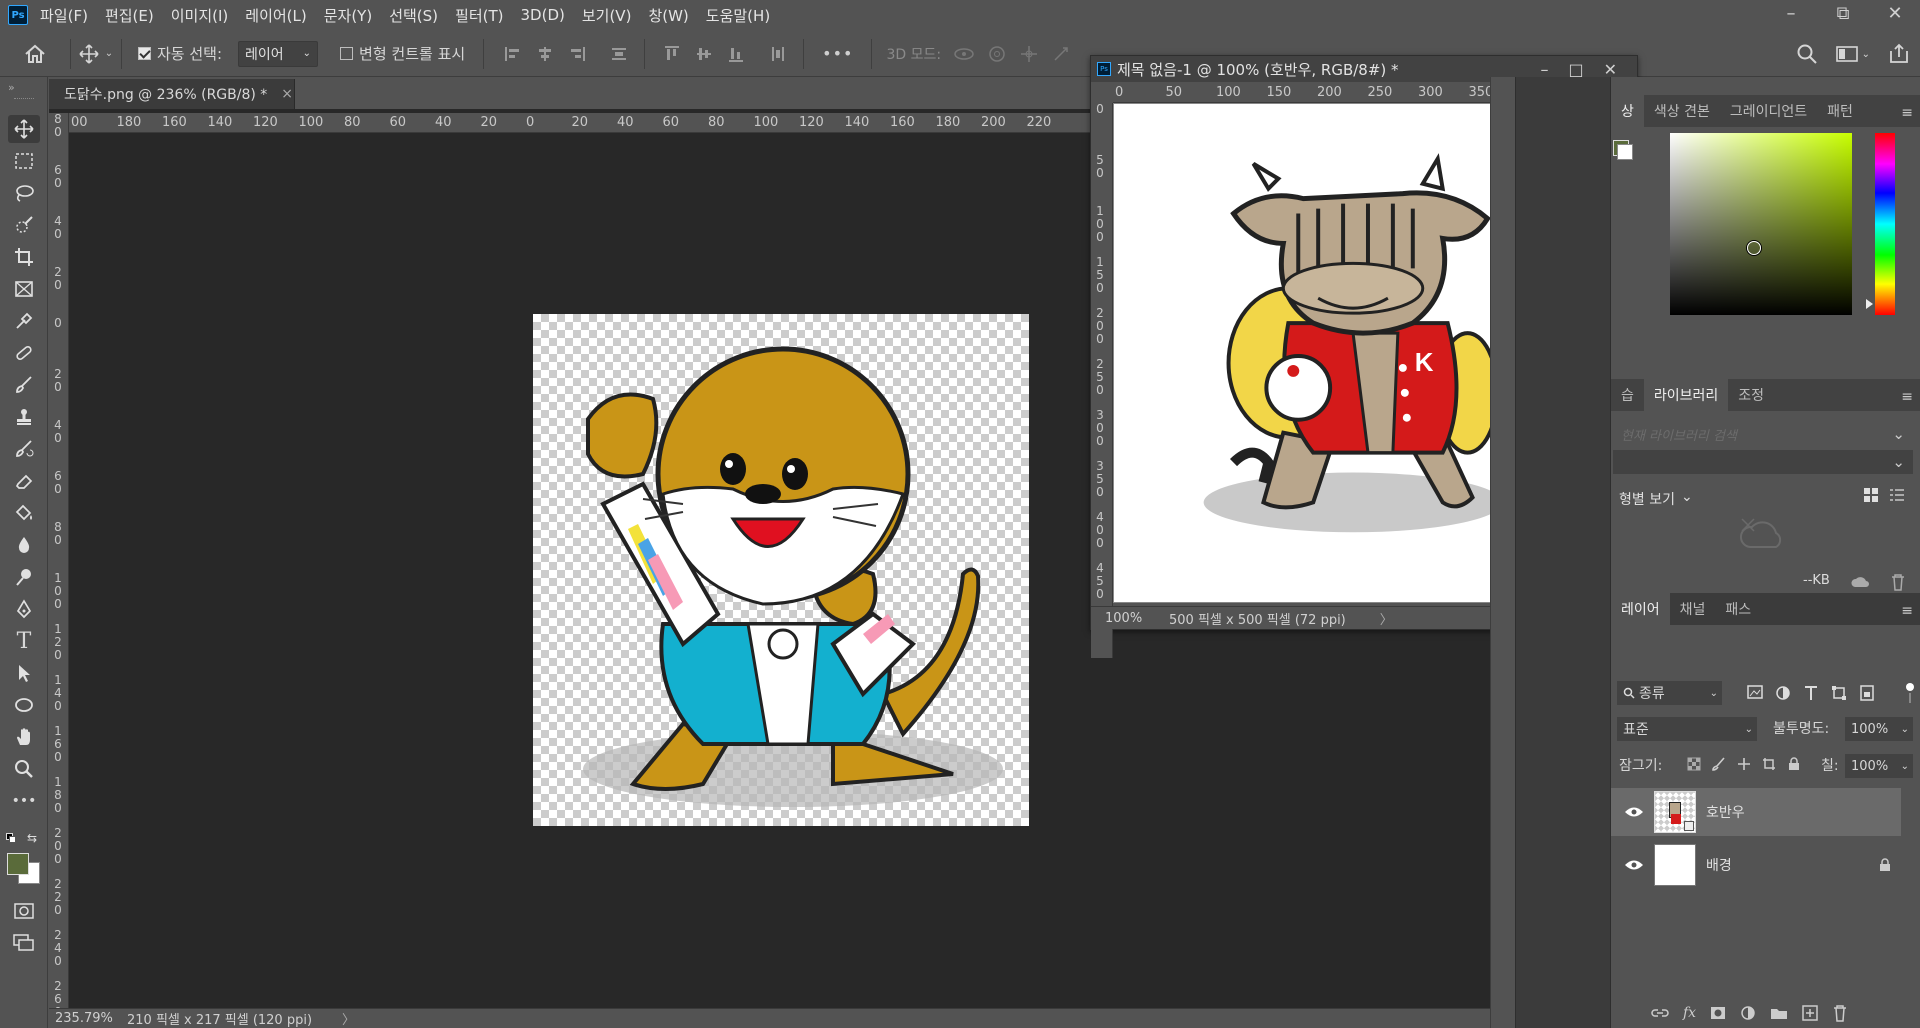  What do you see at coordinates (1669, 693) in the screenshot?
I see `layer-filter-dropdown: 종류 ⌄` at bounding box center [1669, 693].